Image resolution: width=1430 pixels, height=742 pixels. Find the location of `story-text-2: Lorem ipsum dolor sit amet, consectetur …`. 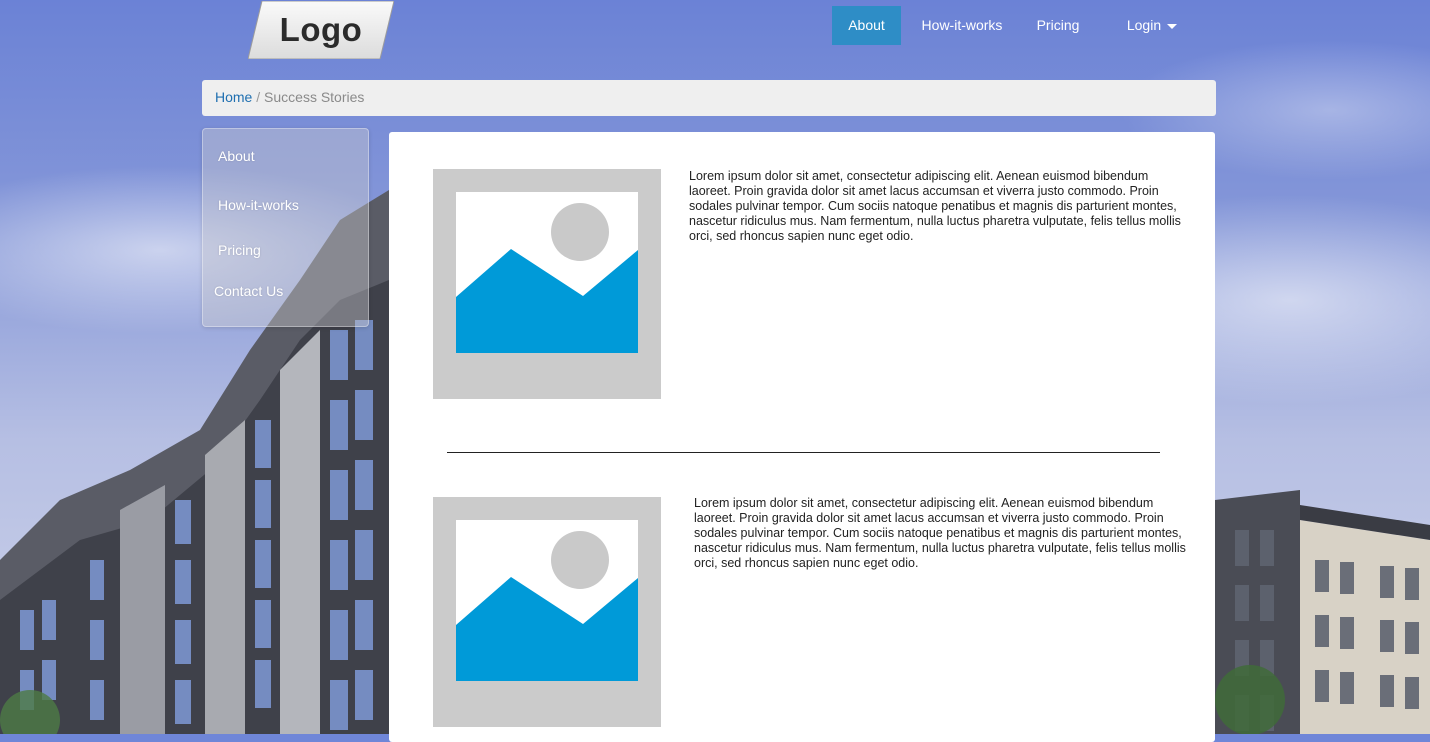

story-text-2: Lorem ipsum dolor sit amet, consectetur … is located at coordinates (940, 533).